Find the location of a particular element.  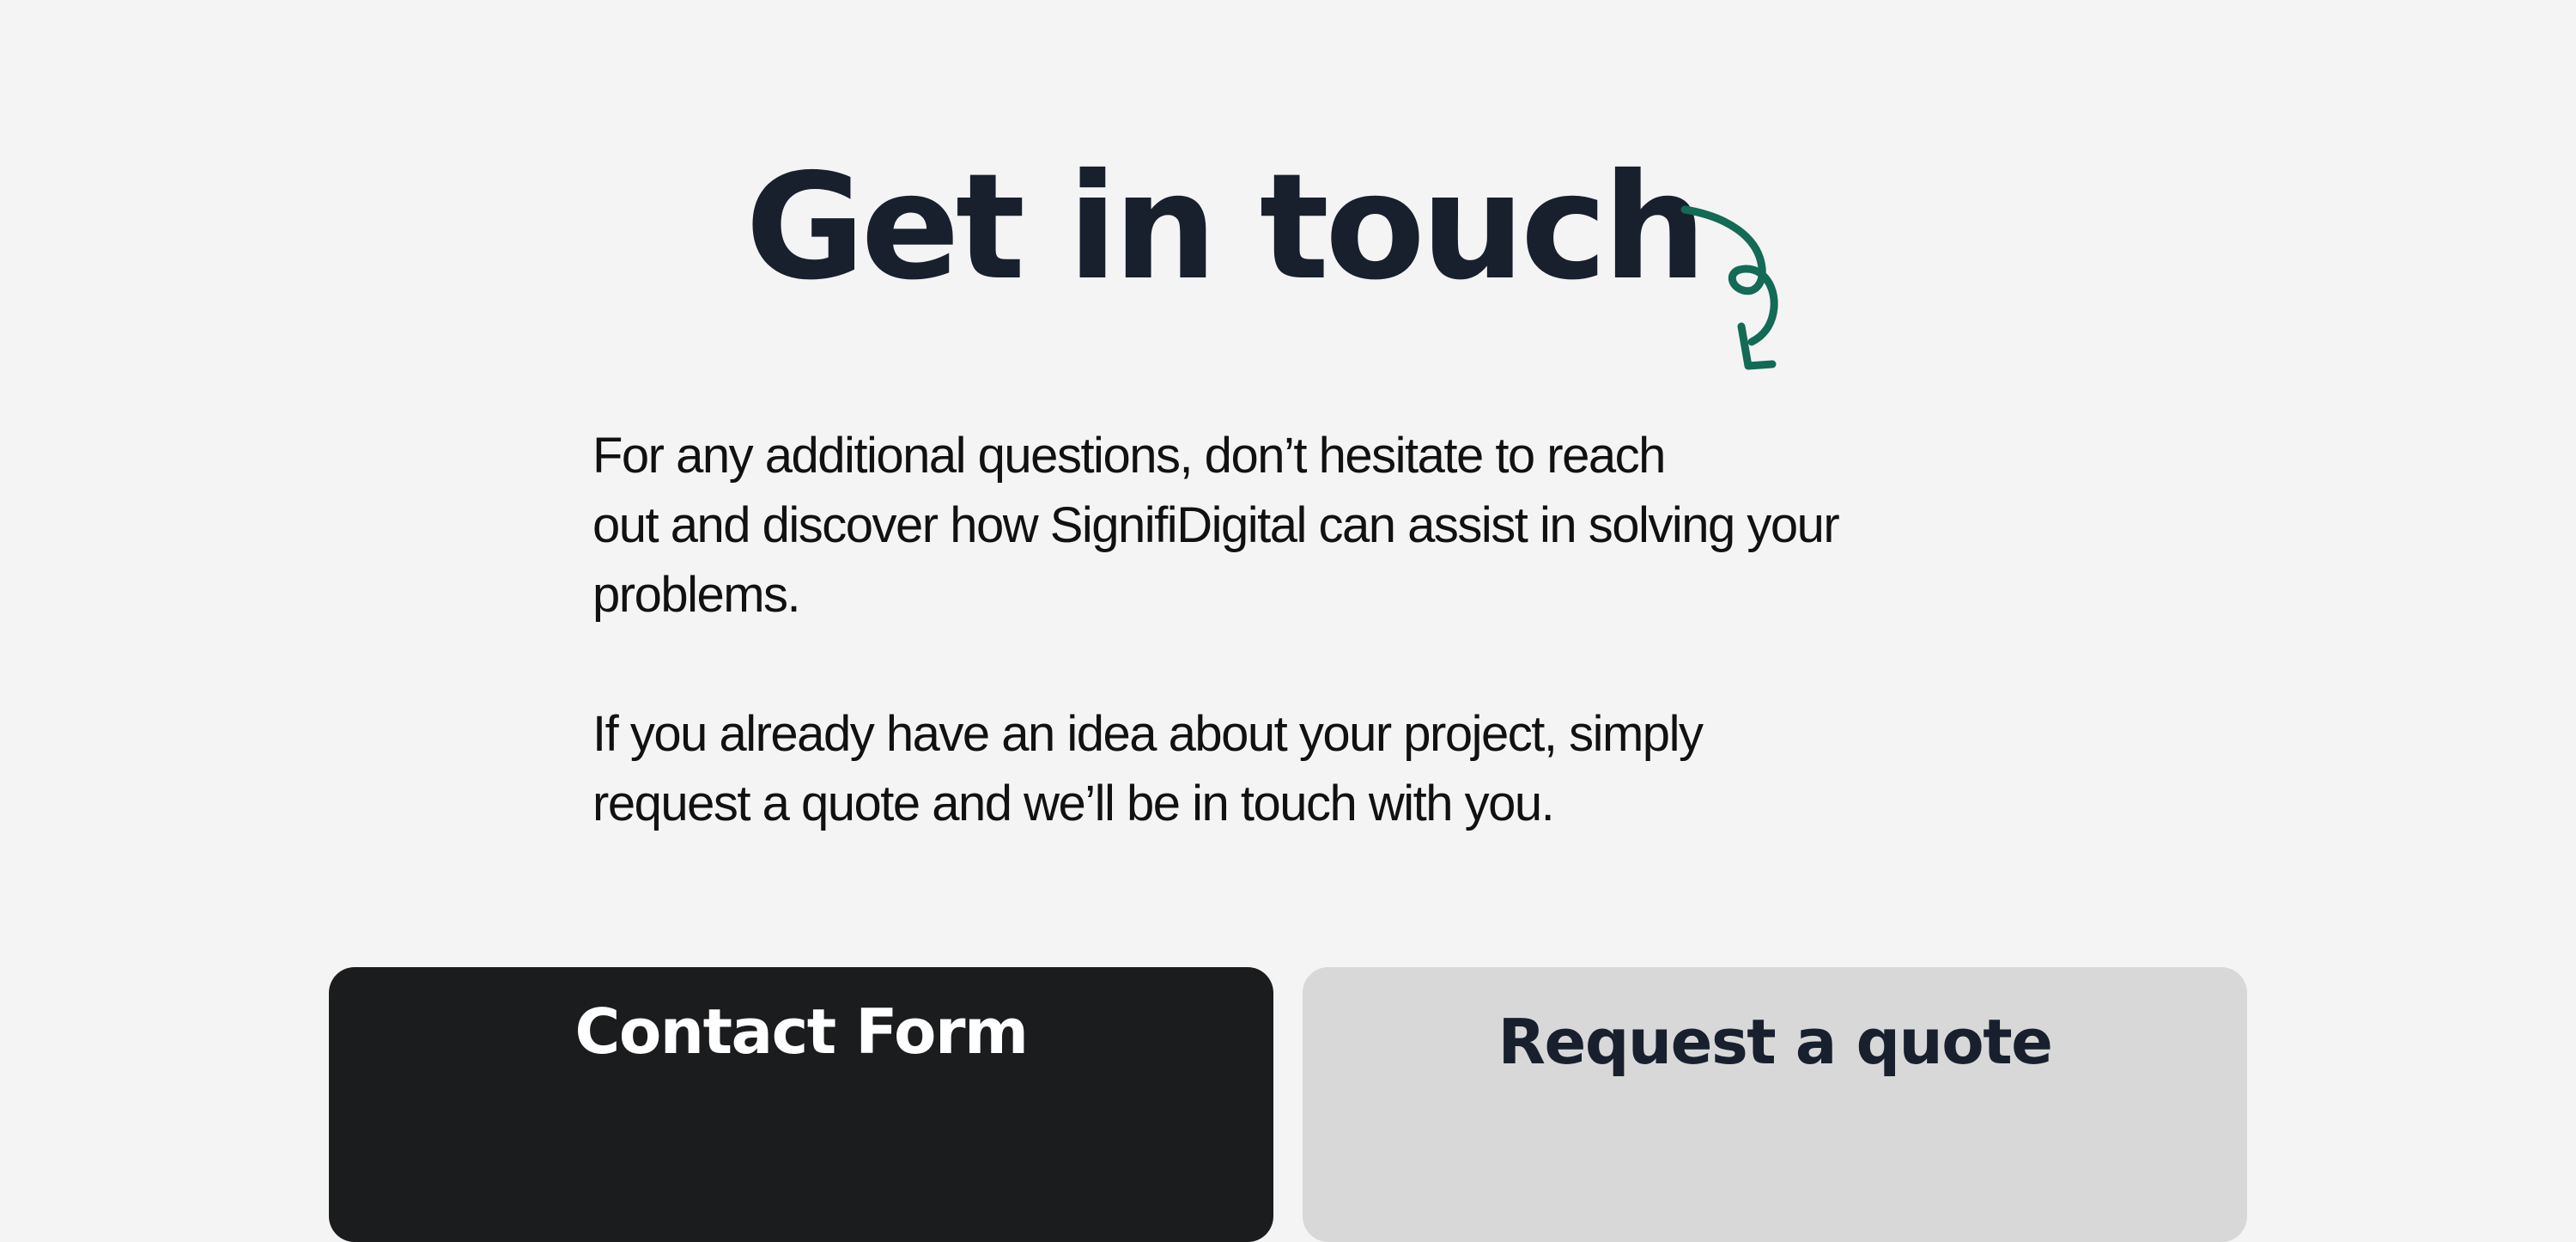

page-title: Get in touch is located at coordinates (1226, 228).